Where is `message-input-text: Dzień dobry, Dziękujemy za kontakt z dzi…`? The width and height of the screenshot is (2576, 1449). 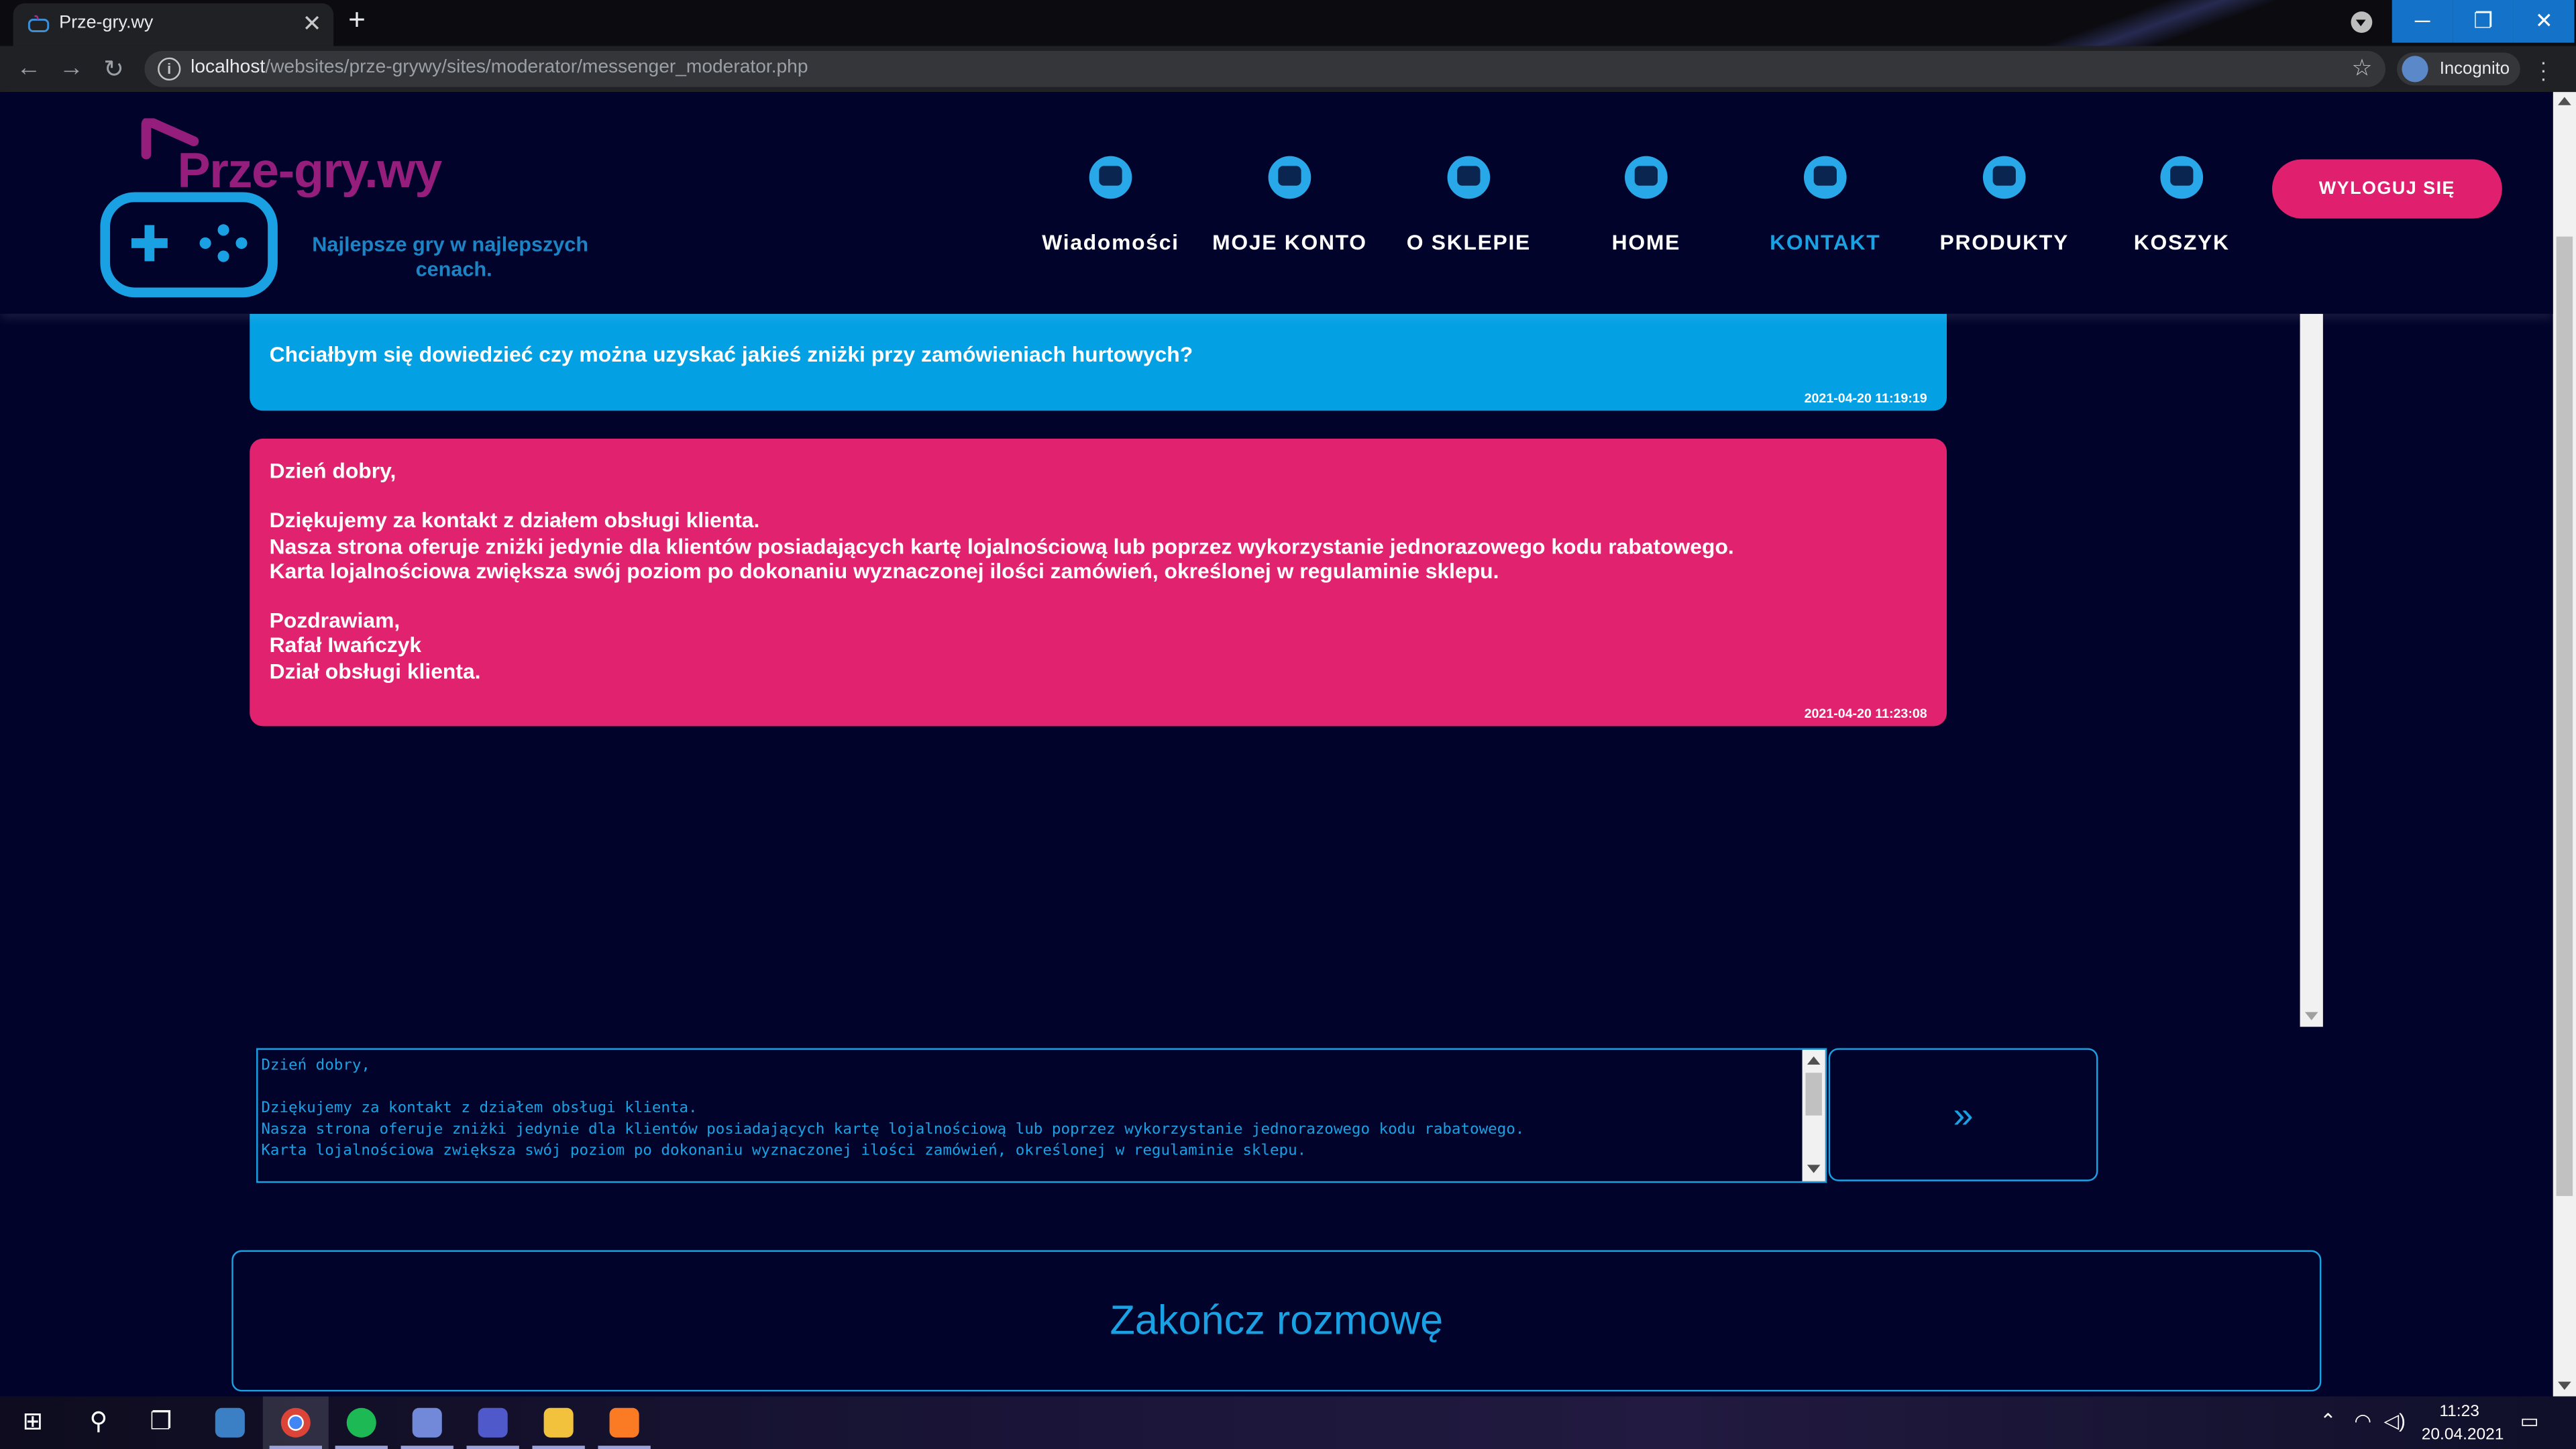 message-input-text: Dzień dobry, Dziękujemy za kontakt z dzi… is located at coordinates (1030, 1117).